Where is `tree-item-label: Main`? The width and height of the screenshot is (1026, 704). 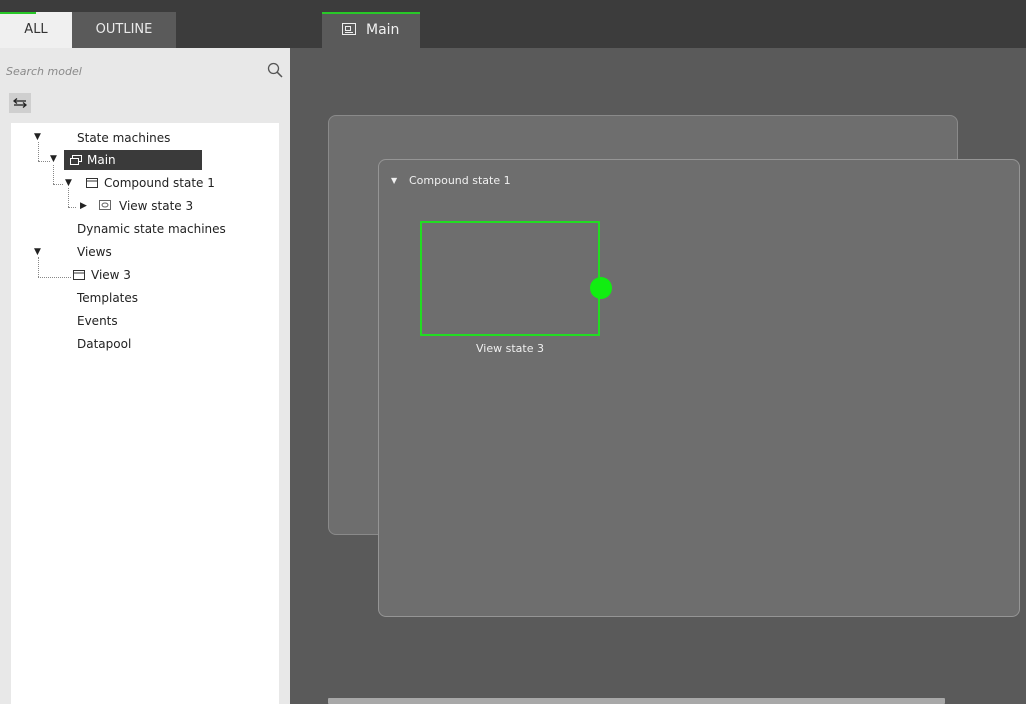 tree-item-label: Main is located at coordinates (101, 160).